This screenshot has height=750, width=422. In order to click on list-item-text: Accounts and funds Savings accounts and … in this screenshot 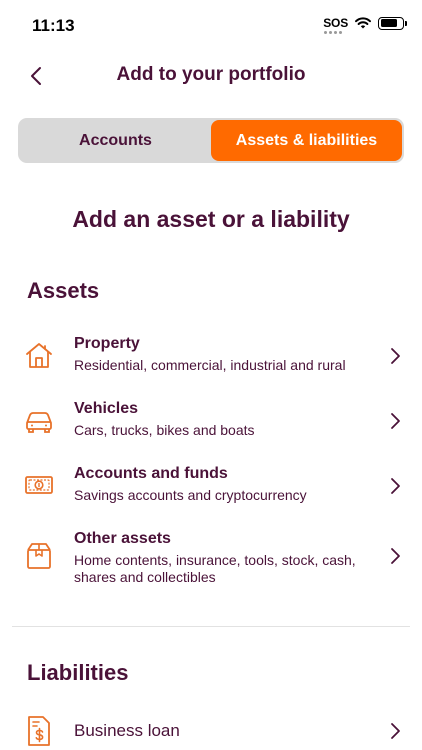, I will do `click(223, 484)`.